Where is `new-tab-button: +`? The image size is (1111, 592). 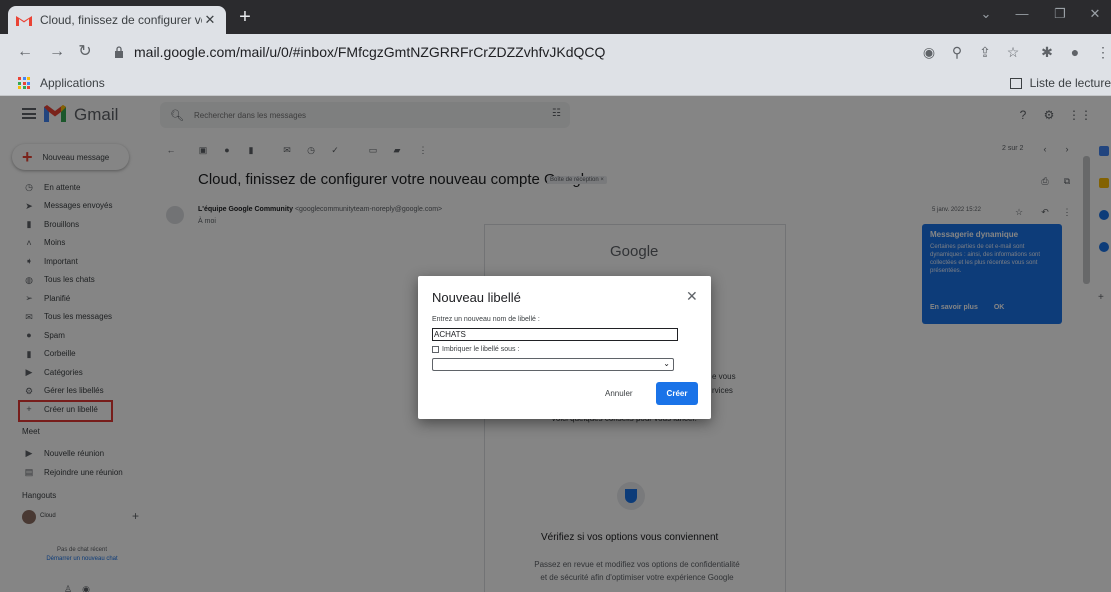 new-tab-button: + is located at coordinates (245, 17).